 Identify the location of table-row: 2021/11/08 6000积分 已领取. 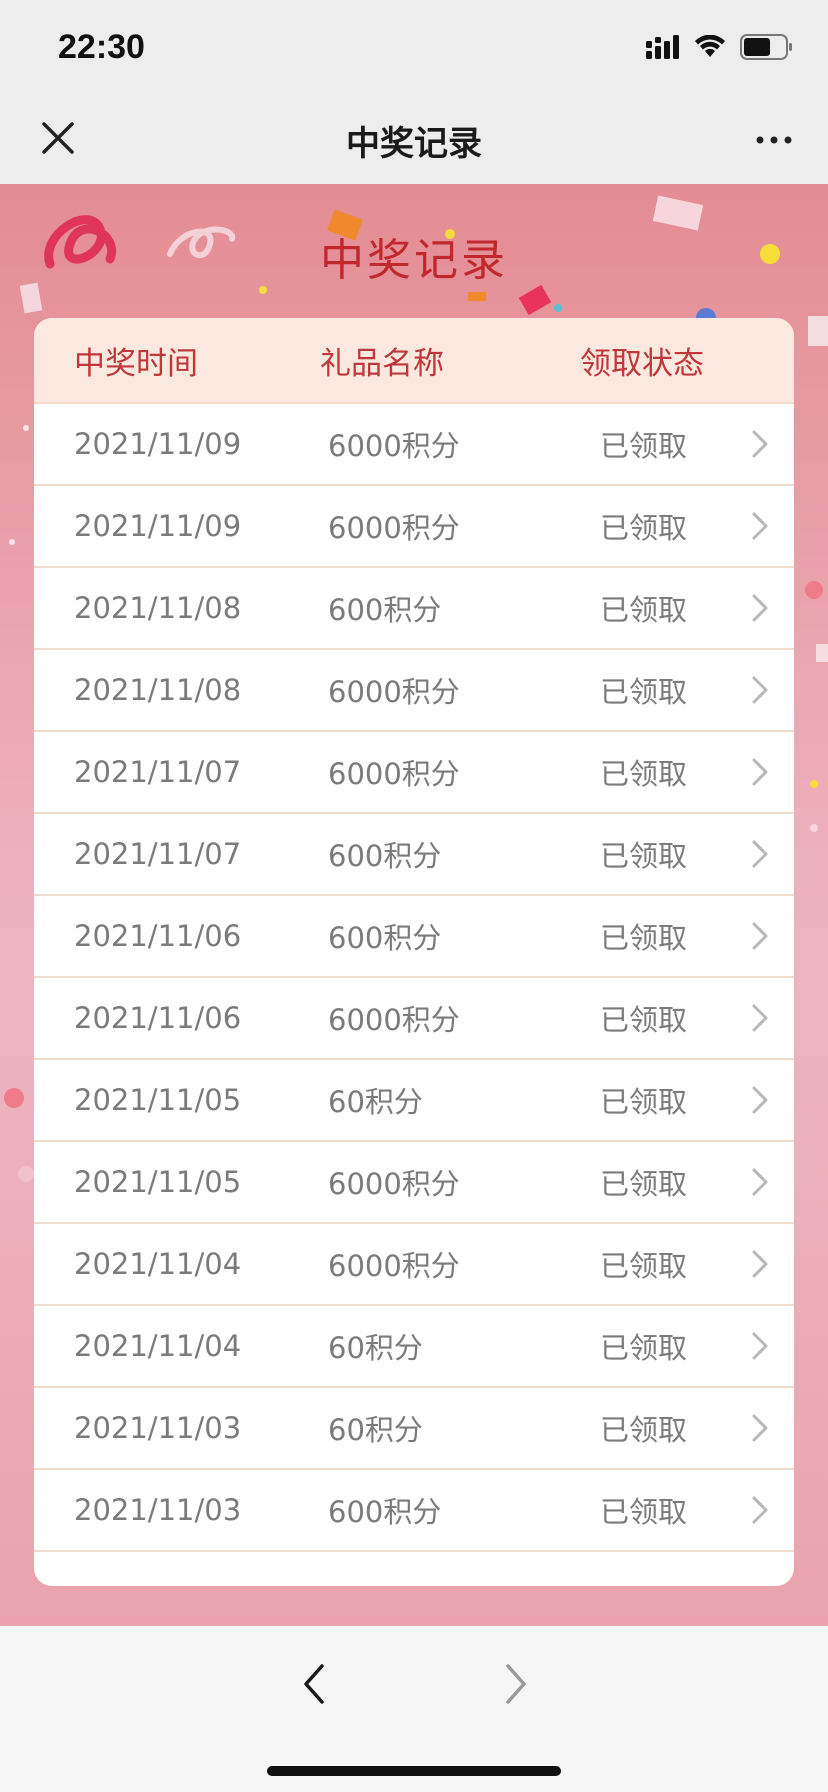
(414, 691).